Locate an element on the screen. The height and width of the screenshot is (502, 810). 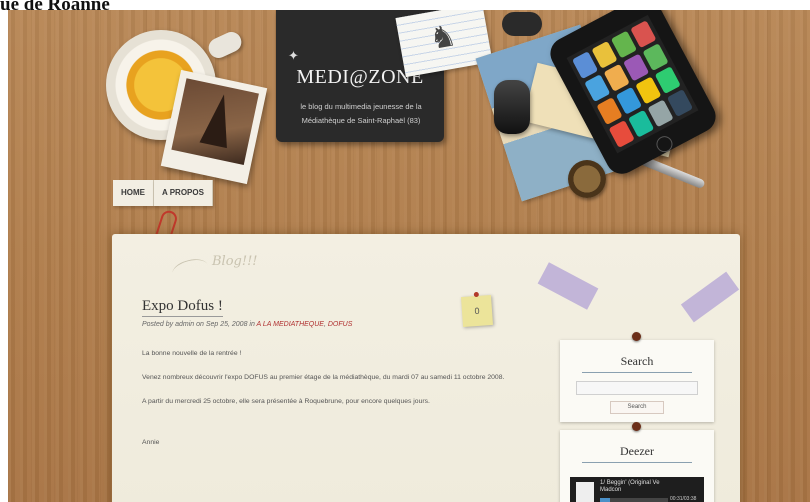
nav-home: HOME is located at coordinates (133, 193).